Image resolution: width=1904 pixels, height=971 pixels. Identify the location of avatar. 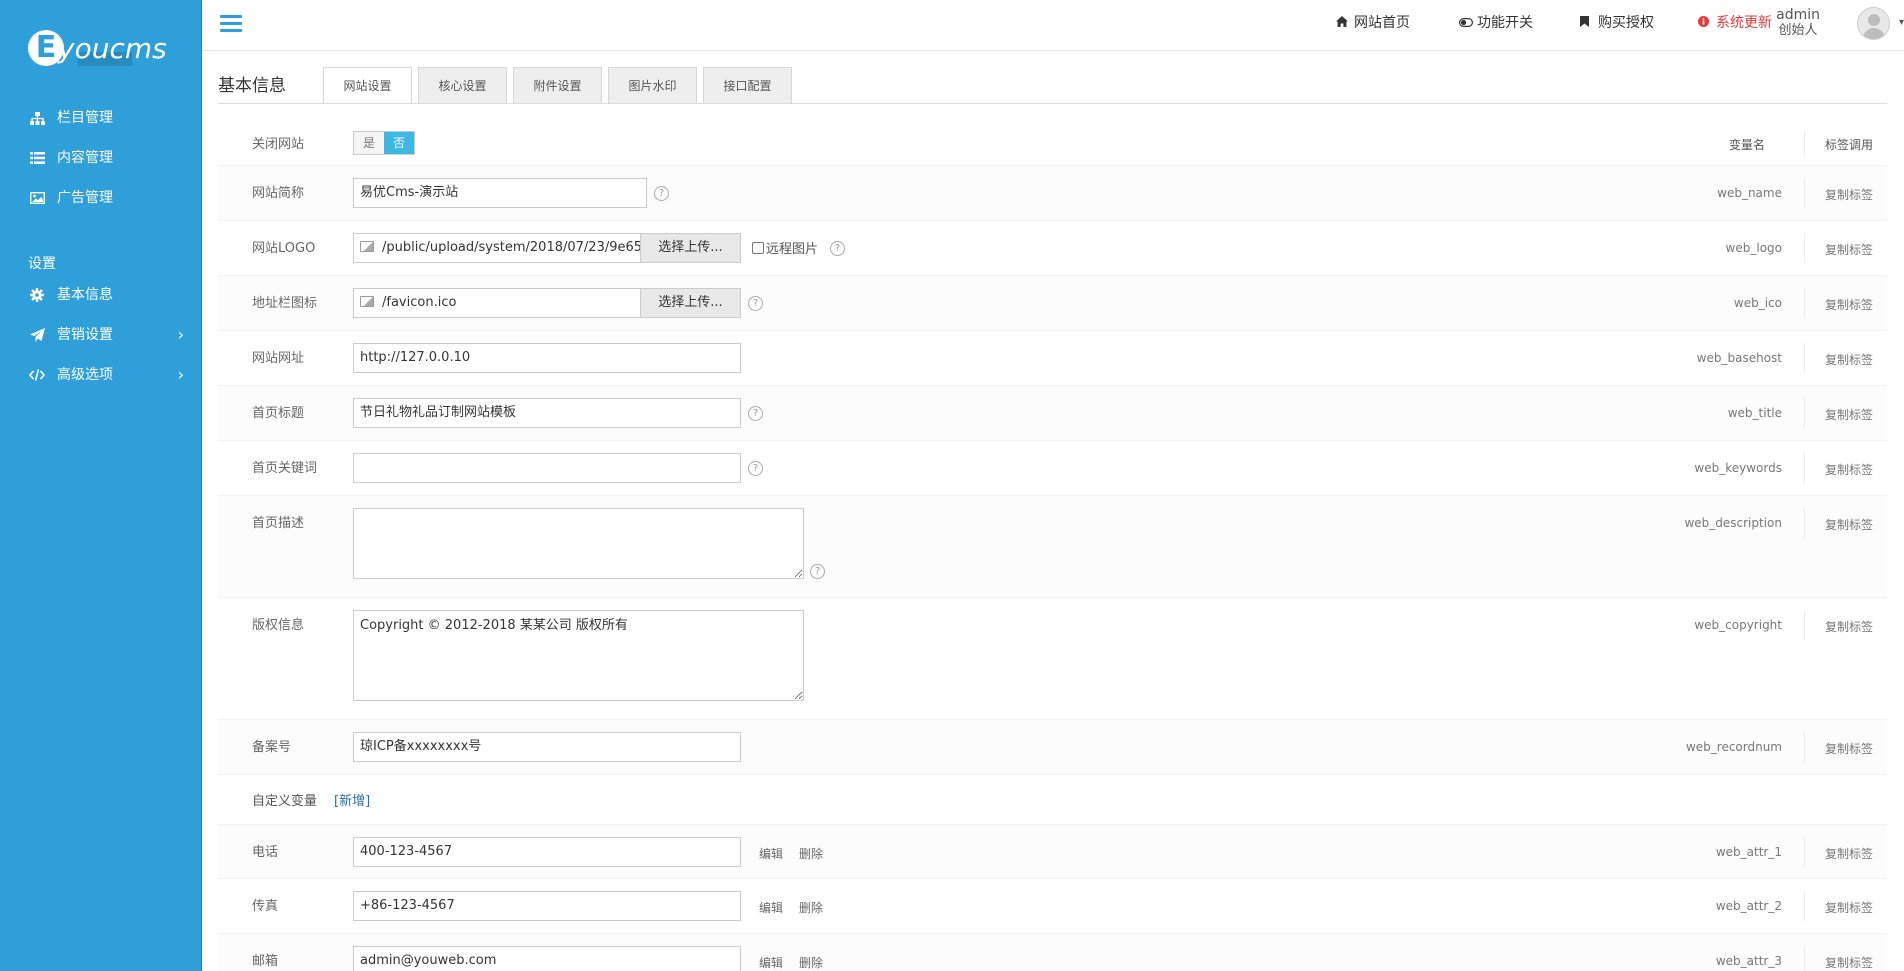
(1873, 23).